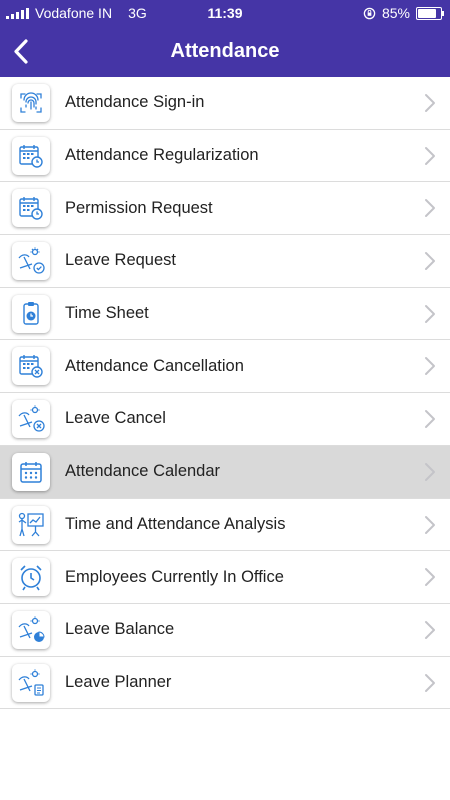 This screenshot has height=800, width=450. What do you see at coordinates (225, 209) in the screenshot?
I see `menu-item-permission-request: Permission Request` at bounding box center [225, 209].